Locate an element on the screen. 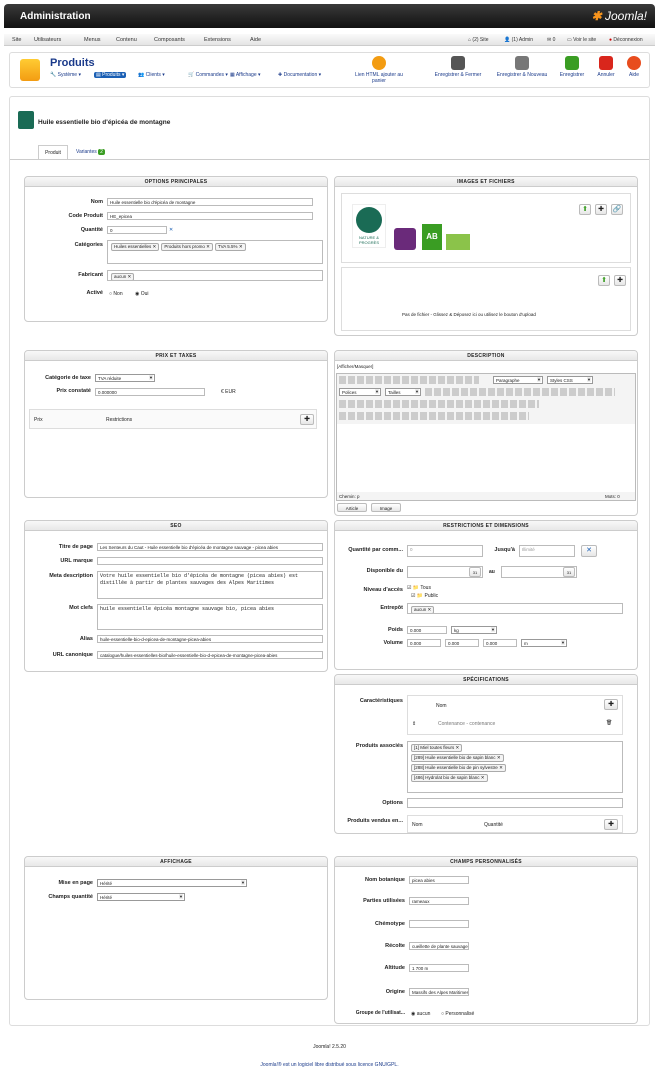 The image size is (659, 1080). category-tag: TVA 5.5% ✕ is located at coordinates (230, 247).